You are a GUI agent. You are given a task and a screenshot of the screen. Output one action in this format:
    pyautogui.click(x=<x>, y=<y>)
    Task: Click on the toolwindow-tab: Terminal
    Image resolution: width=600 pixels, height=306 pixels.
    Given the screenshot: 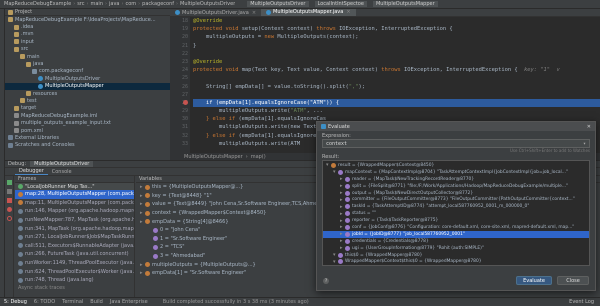 What is the action you would take?
    pyautogui.click(x=72, y=302)
    